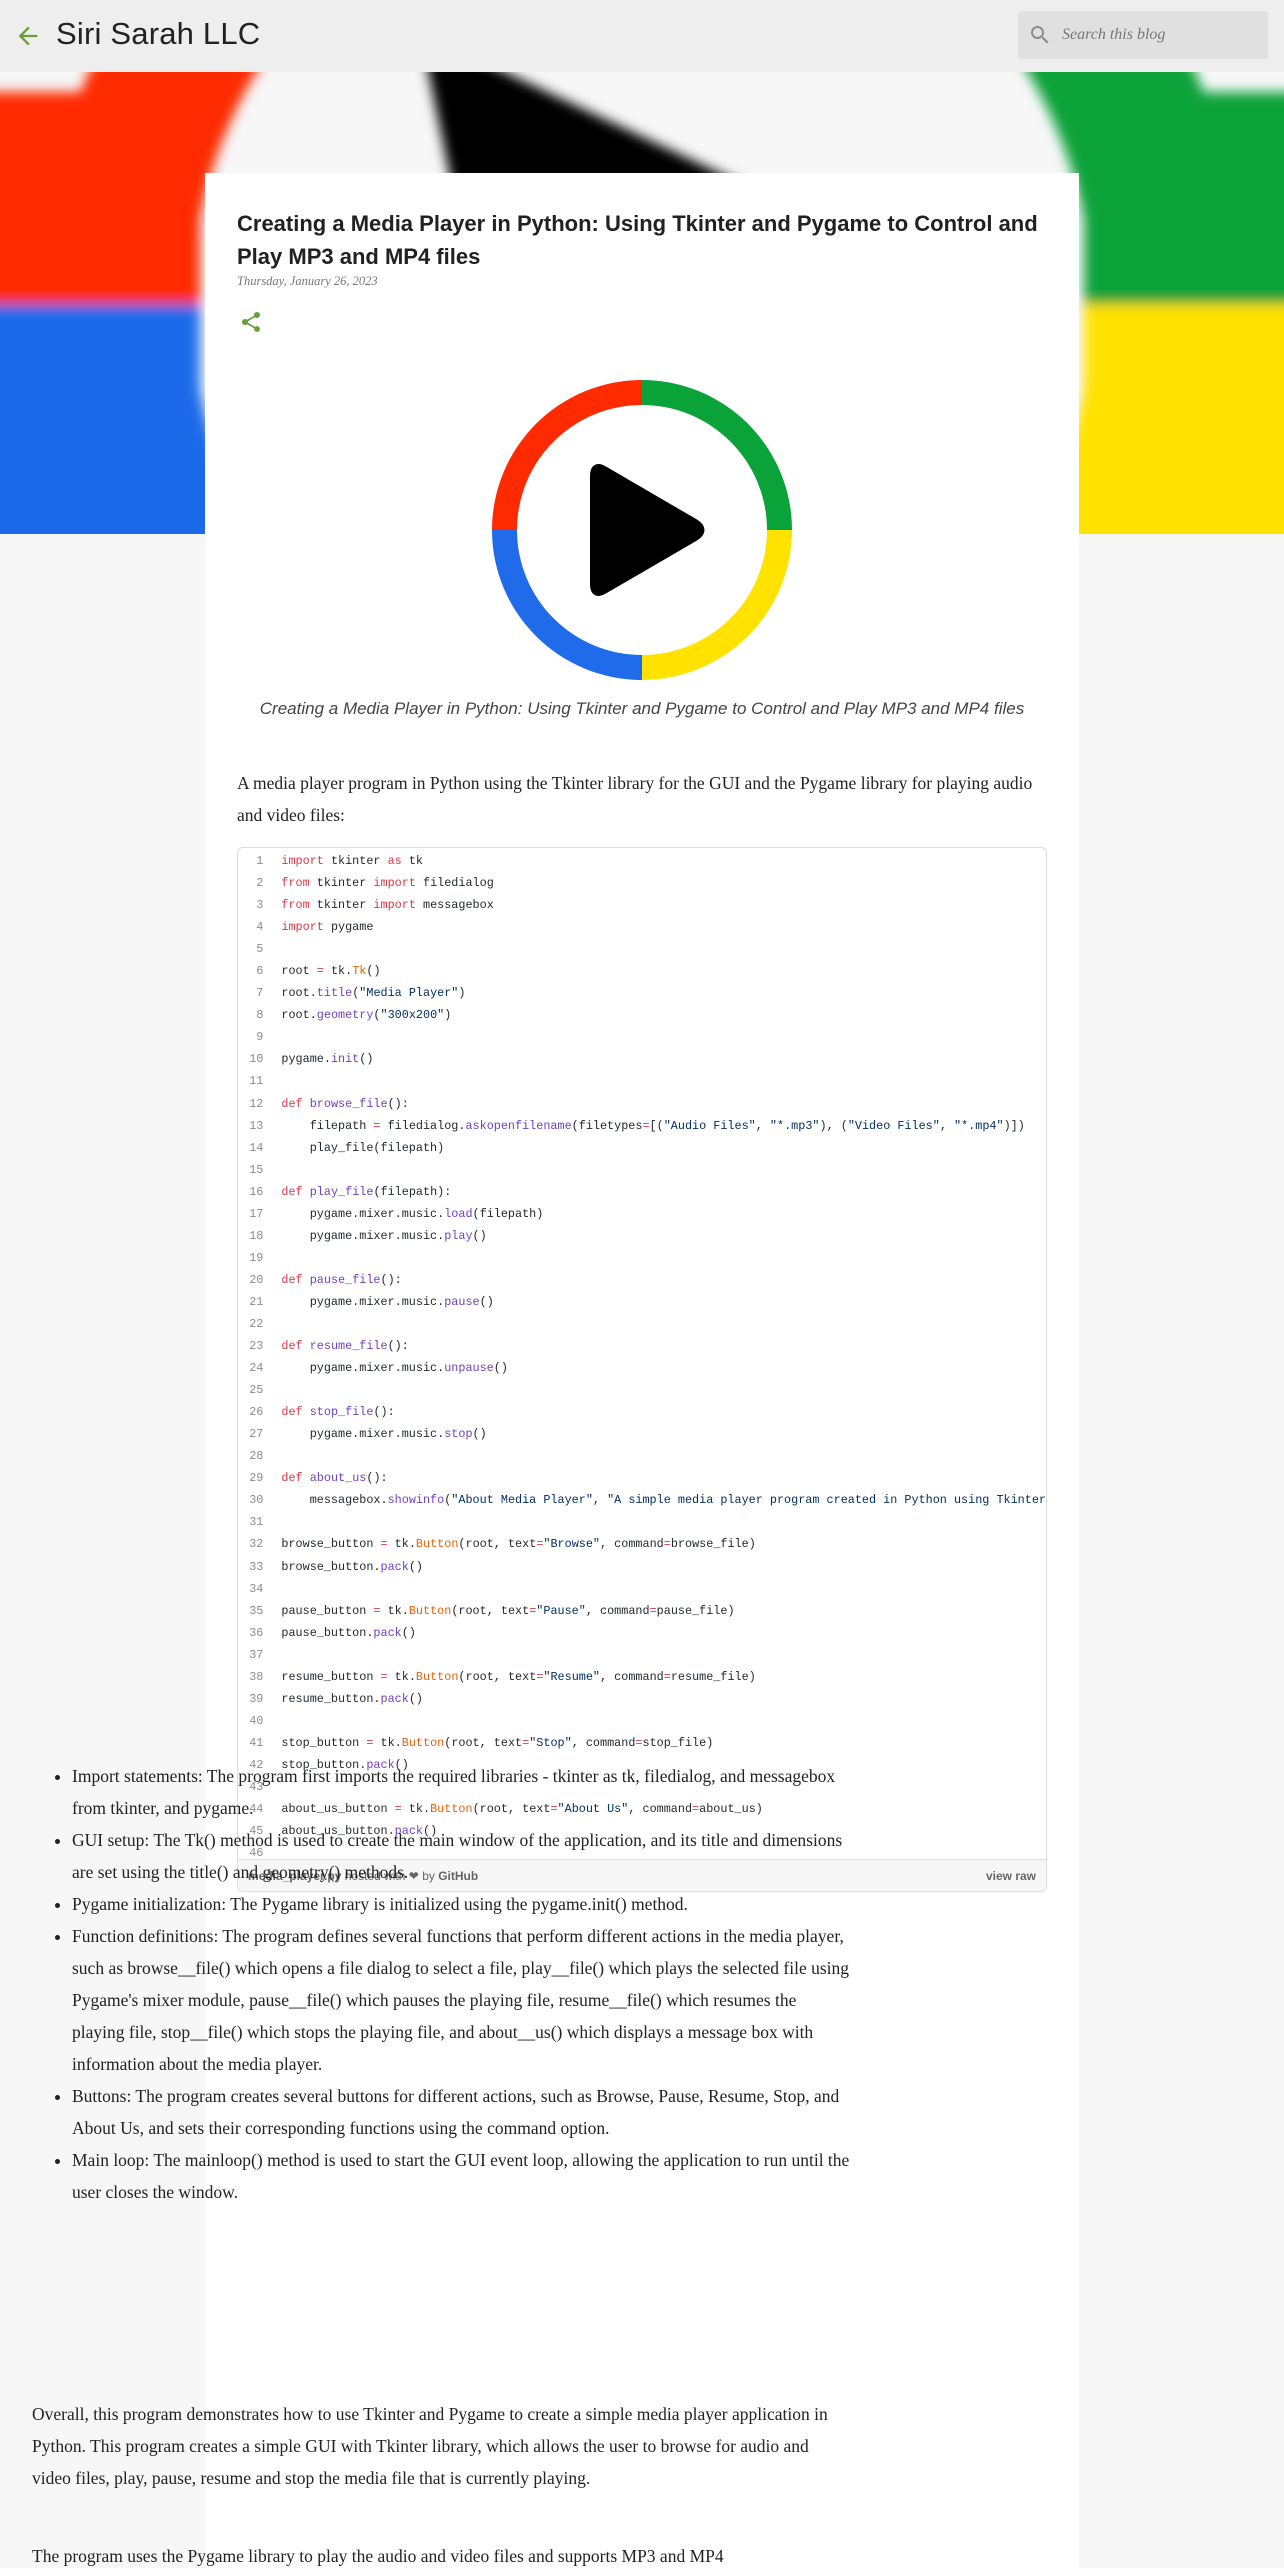 The image size is (1284, 2568). Describe the element at coordinates (642, 1280) in the screenshot. I see `code-line: 20 def pause_file():` at that location.